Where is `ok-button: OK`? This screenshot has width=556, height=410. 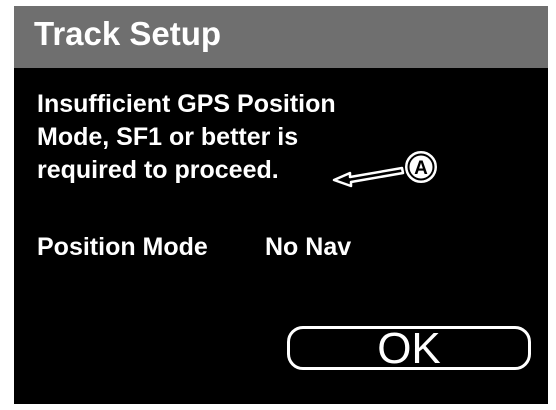
ok-button: OK is located at coordinates (409, 348).